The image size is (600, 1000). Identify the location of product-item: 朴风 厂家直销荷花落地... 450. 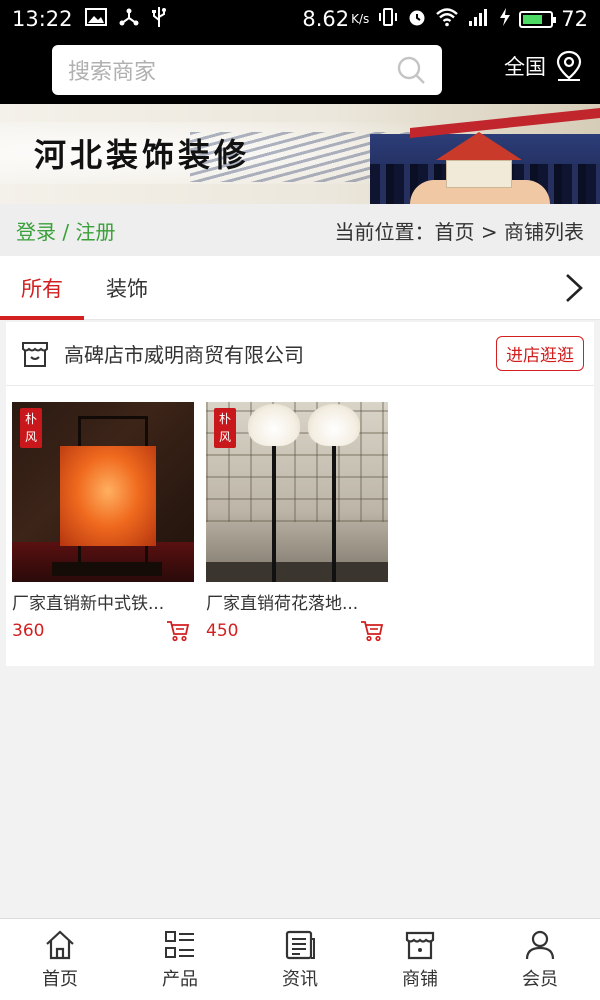
(297, 522).